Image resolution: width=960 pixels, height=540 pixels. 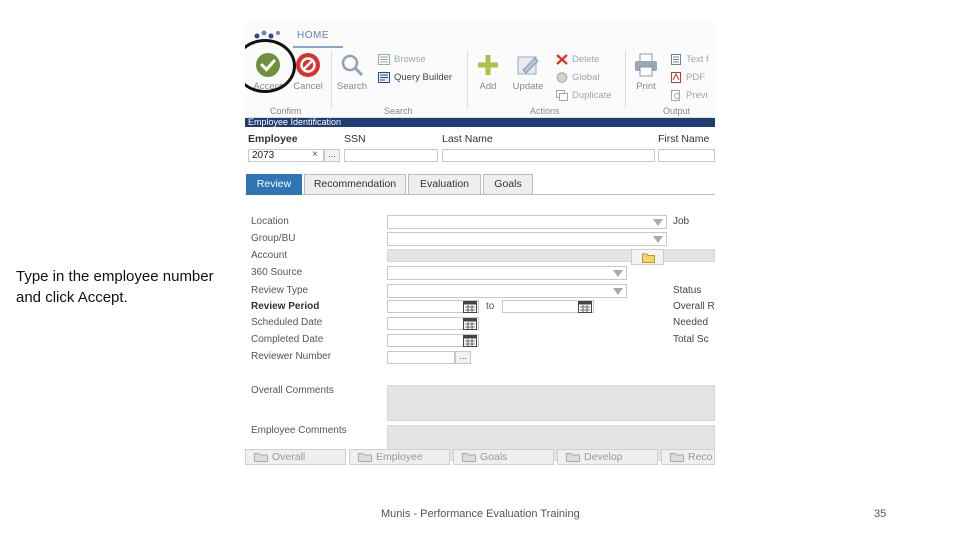 I want to click on scheduled-date-label: Scheduled Date, so click(x=287, y=322).